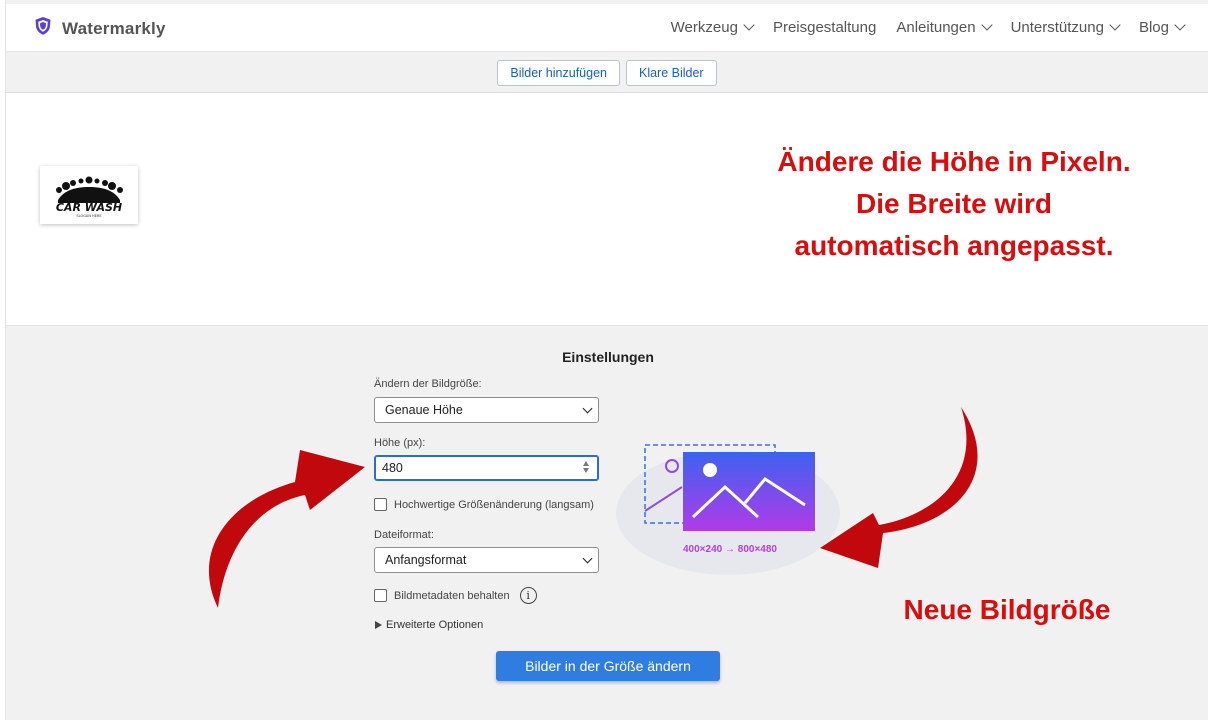 The width and height of the screenshot is (1208, 720). I want to click on brand-name: Watermarkly, so click(114, 28).